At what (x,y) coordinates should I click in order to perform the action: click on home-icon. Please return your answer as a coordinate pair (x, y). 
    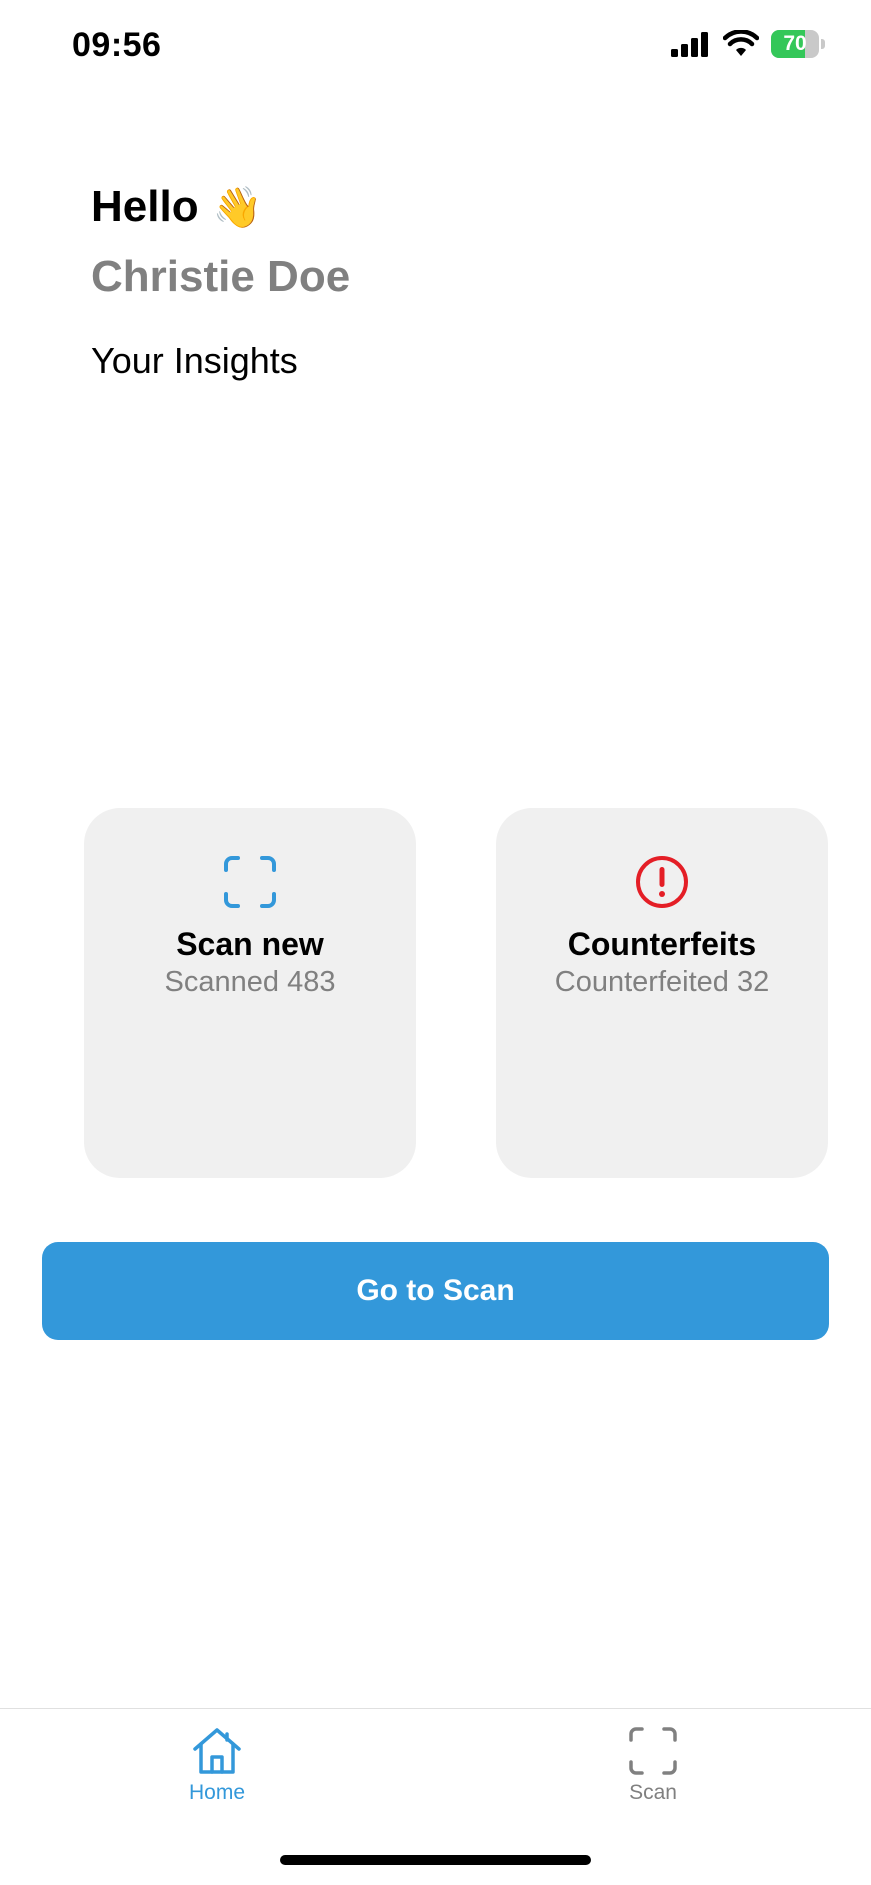
    Looking at the image, I should click on (217, 1751).